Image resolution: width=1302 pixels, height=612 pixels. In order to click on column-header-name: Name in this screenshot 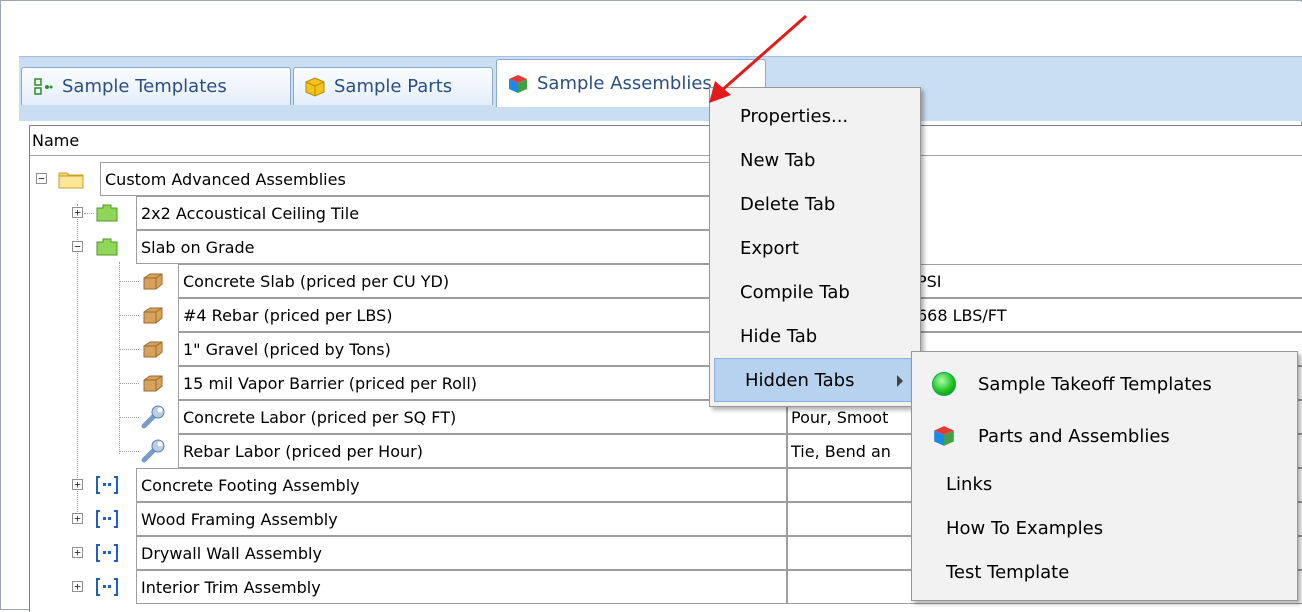, I will do `click(666, 141)`.